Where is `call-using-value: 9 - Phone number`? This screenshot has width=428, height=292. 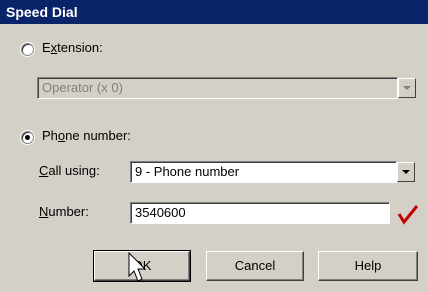 call-using-value: 9 - Phone number is located at coordinates (187, 171).